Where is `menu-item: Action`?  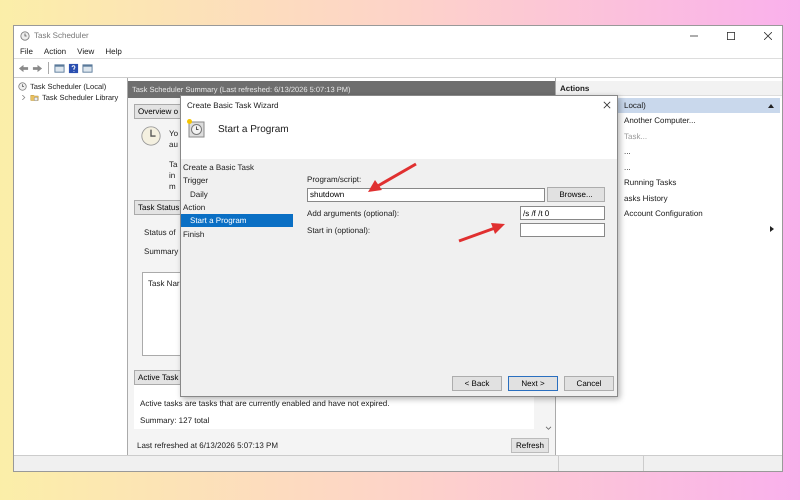 menu-item: Action is located at coordinates (55, 51).